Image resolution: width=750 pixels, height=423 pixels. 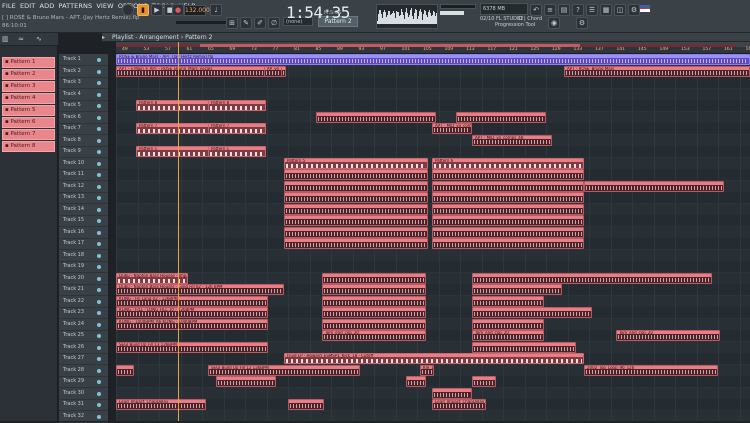 I want to click on playlist-clip: Pattern 7, so click(x=237, y=128).